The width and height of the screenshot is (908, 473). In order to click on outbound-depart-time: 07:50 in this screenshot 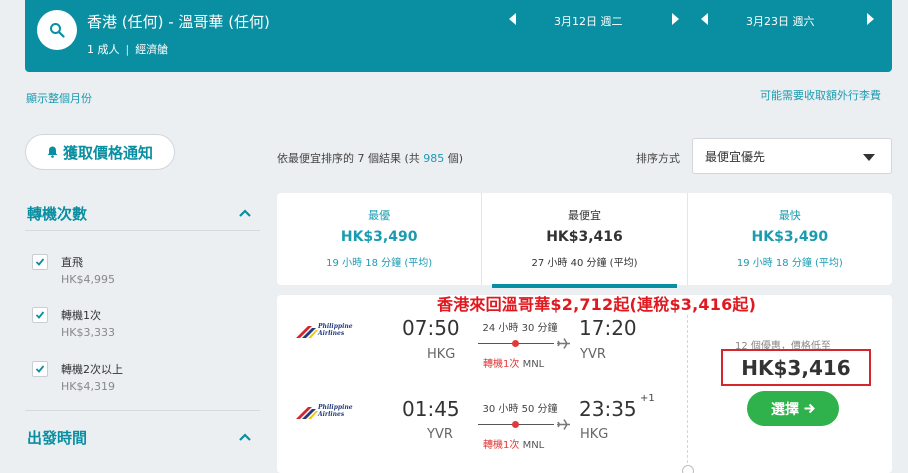, I will do `click(431, 328)`.